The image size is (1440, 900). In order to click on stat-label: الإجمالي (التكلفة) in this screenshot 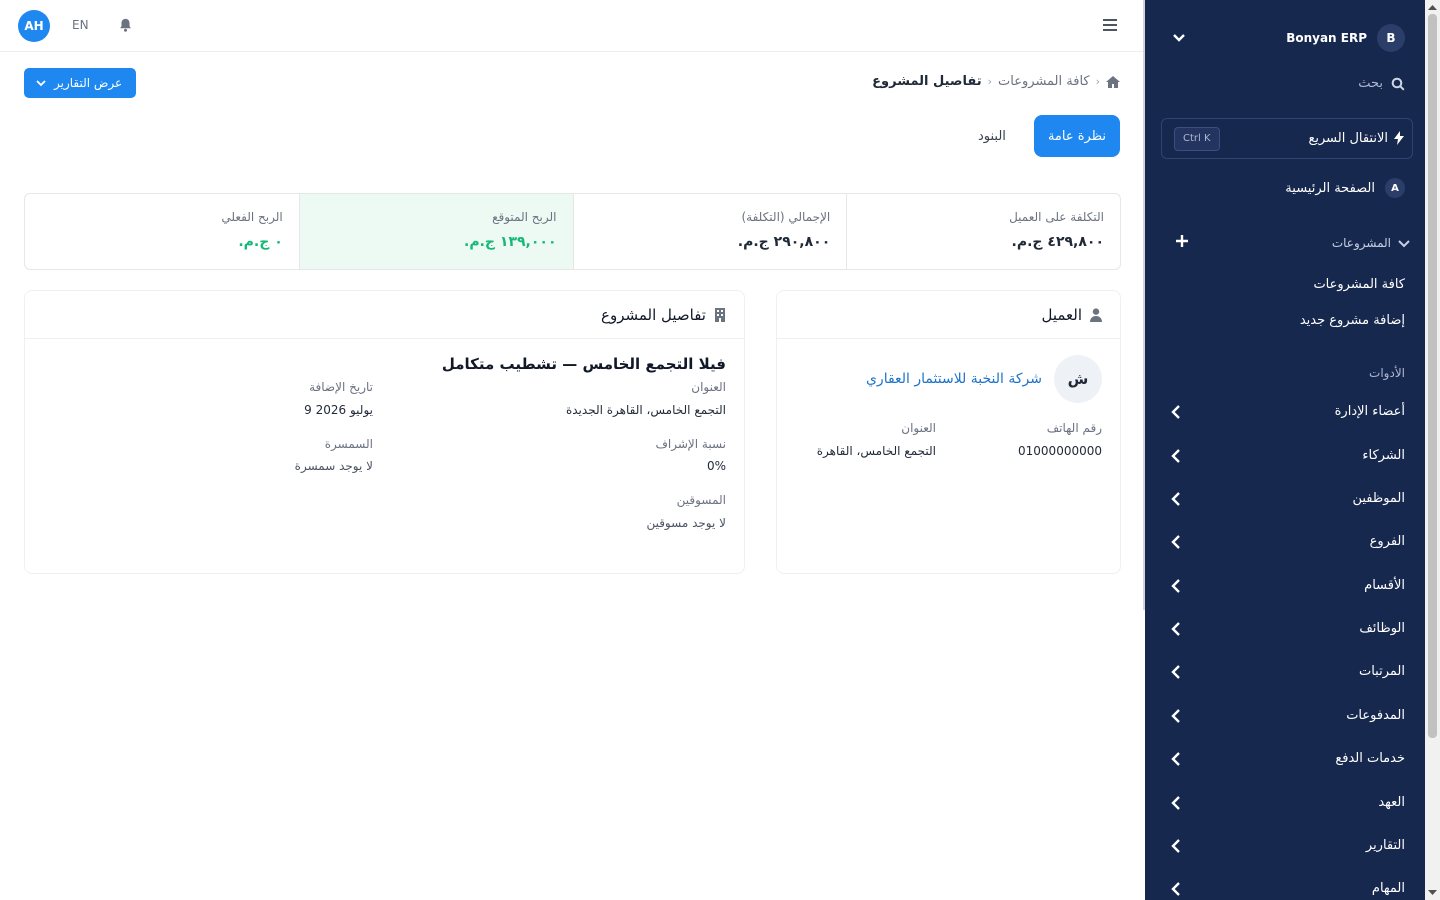, I will do `click(786, 217)`.